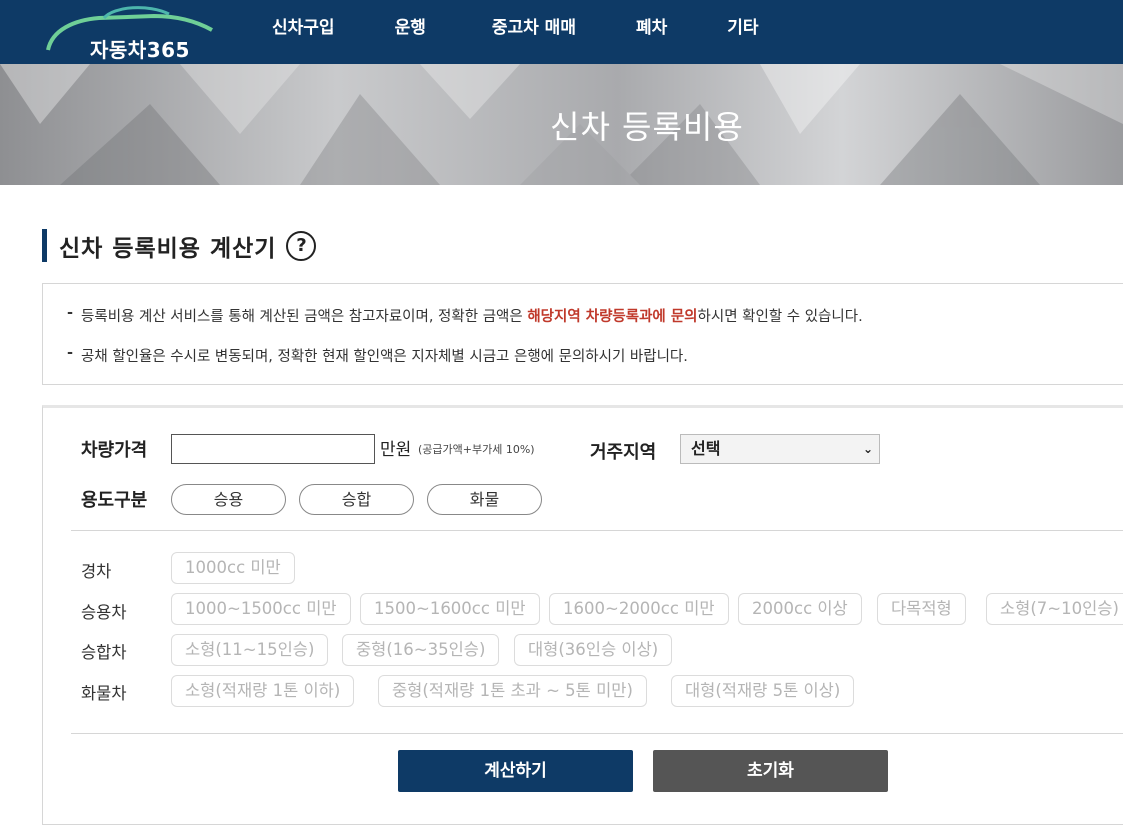 The height and width of the screenshot is (825, 1123). Describe the element at coordinates (250, 650) in the screenshot. I see `vehicle-option: 소형(11~15인승)` at that location.